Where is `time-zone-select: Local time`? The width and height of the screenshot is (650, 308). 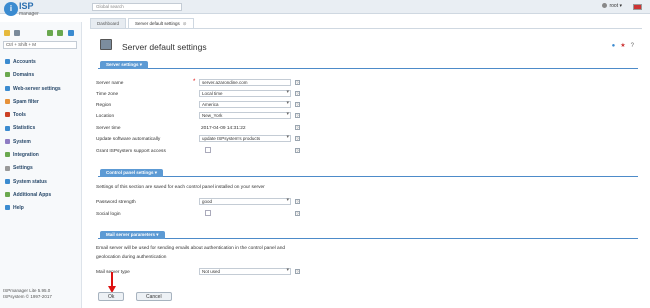 time-zone-select: Local time is located at coordinates (245, 93).